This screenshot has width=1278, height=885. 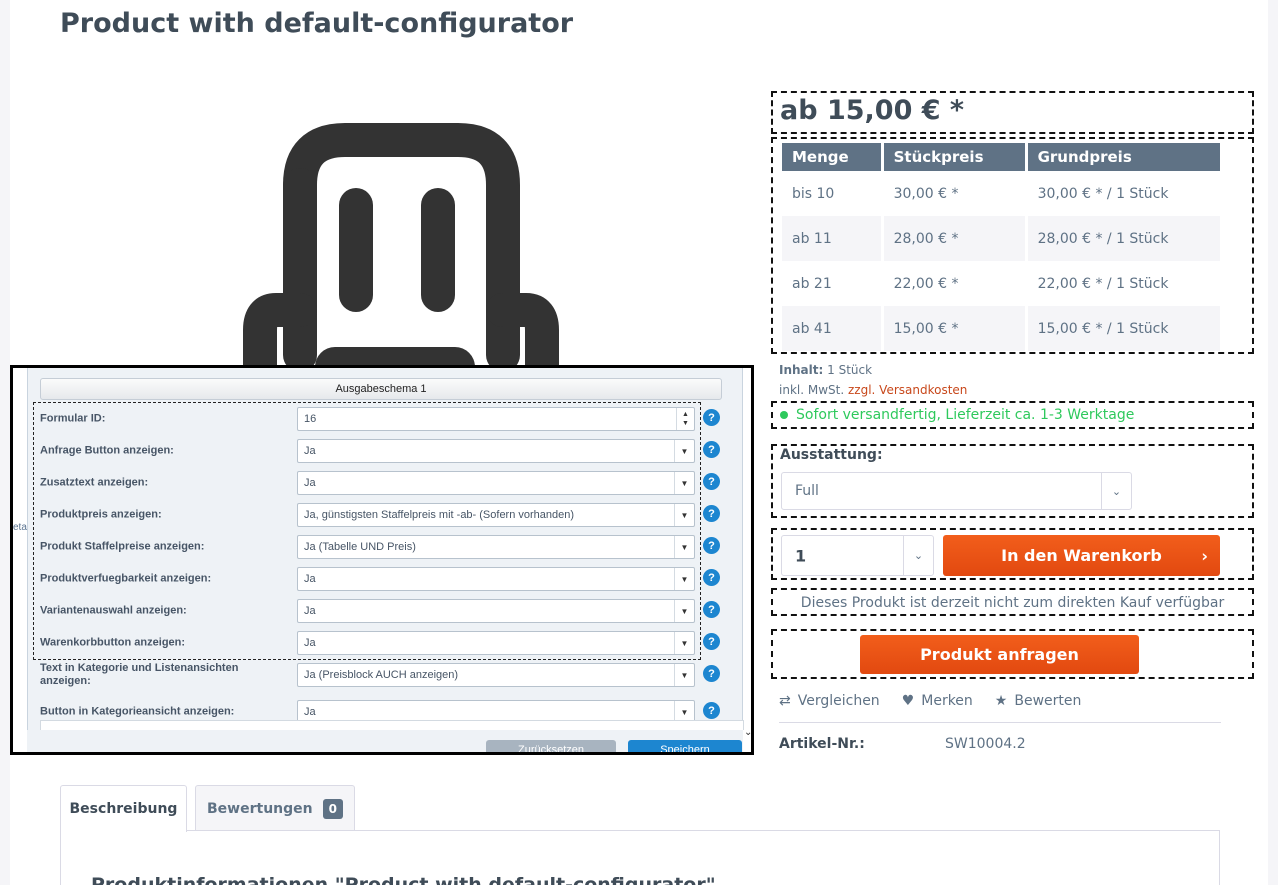 I want to click on buy-block: 1 ⌄ In den Warenkorb ›, so click(x=1012, y=554).